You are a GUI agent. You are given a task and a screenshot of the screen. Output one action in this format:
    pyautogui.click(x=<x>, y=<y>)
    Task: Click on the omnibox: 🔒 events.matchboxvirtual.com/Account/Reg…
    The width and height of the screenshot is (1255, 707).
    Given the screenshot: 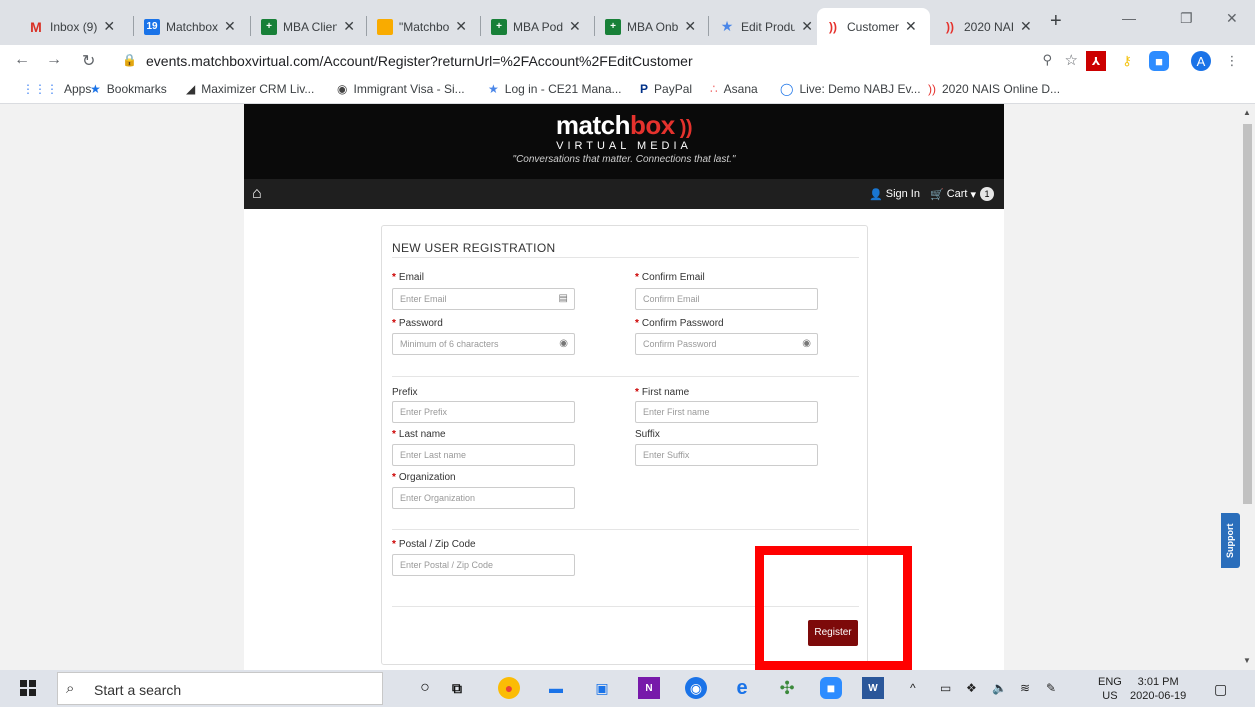 What is the action you would take?
    pyautogui.click(x=601, y=61)
    